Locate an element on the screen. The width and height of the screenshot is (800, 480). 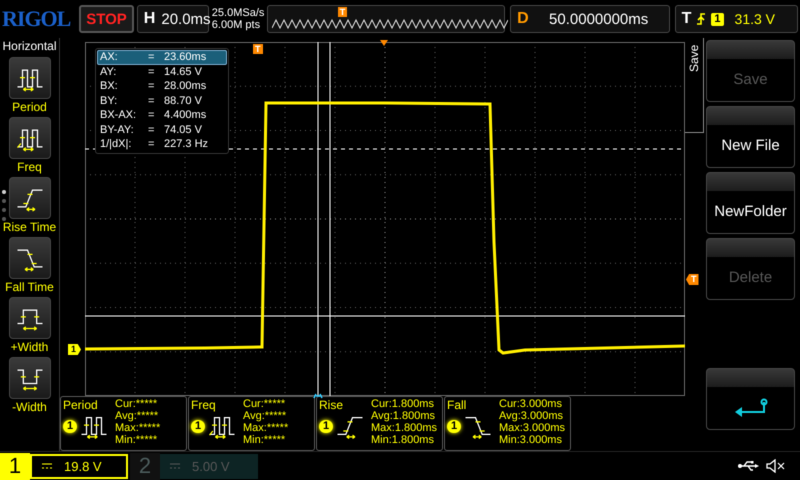
brand-logo: RIGOL is located at coordinates (37, 19).